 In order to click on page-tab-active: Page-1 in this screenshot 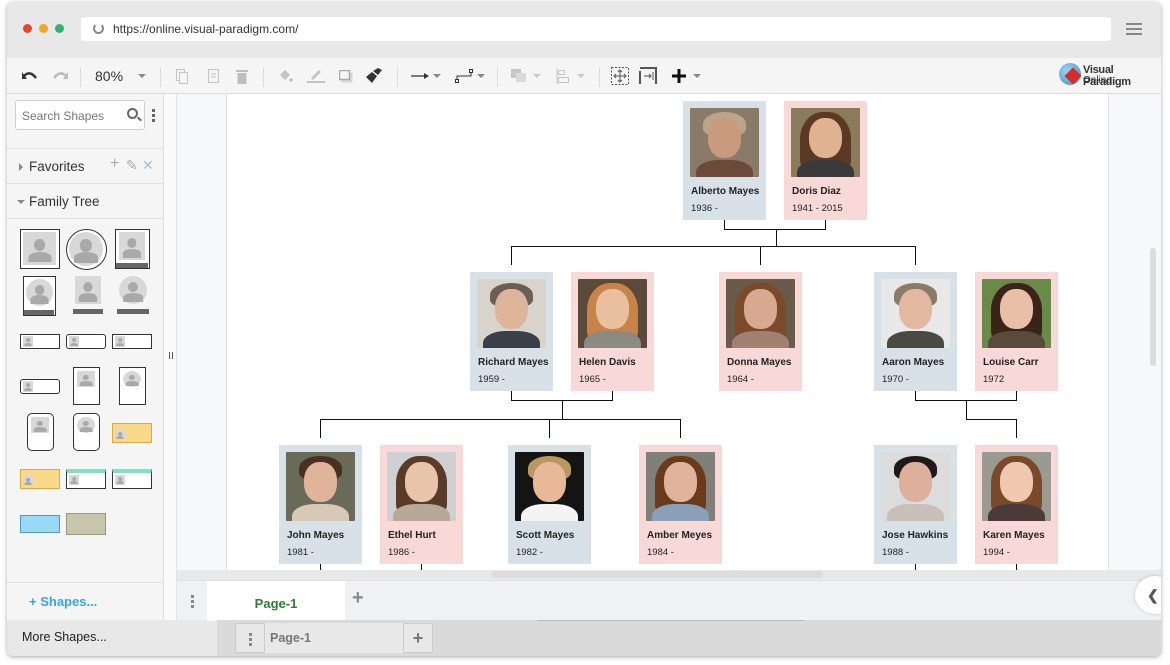, I will do `click(276, 601)`.